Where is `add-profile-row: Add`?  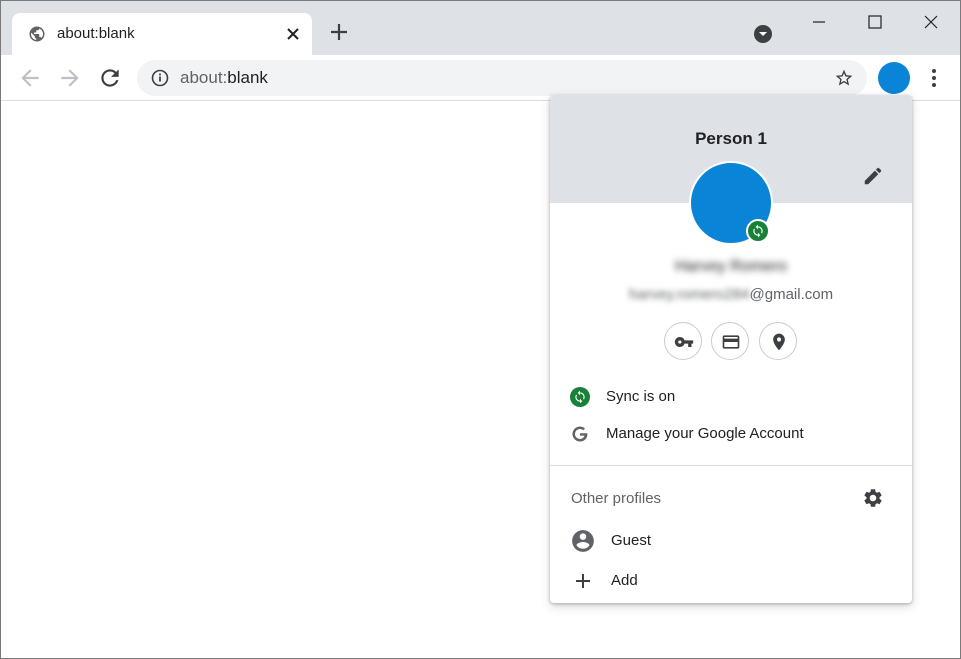
add-profile-row: Add is located at coordinates (731, 580).